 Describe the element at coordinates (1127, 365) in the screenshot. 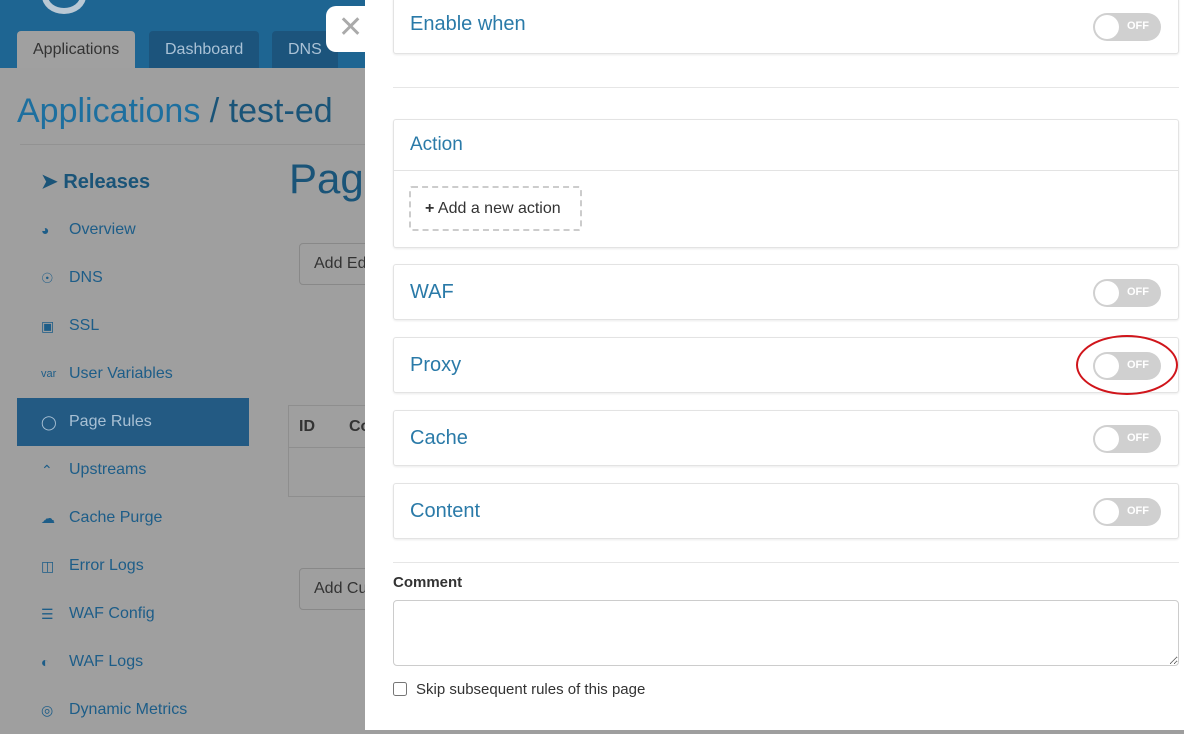

I see `highlight-annotation` at that location.